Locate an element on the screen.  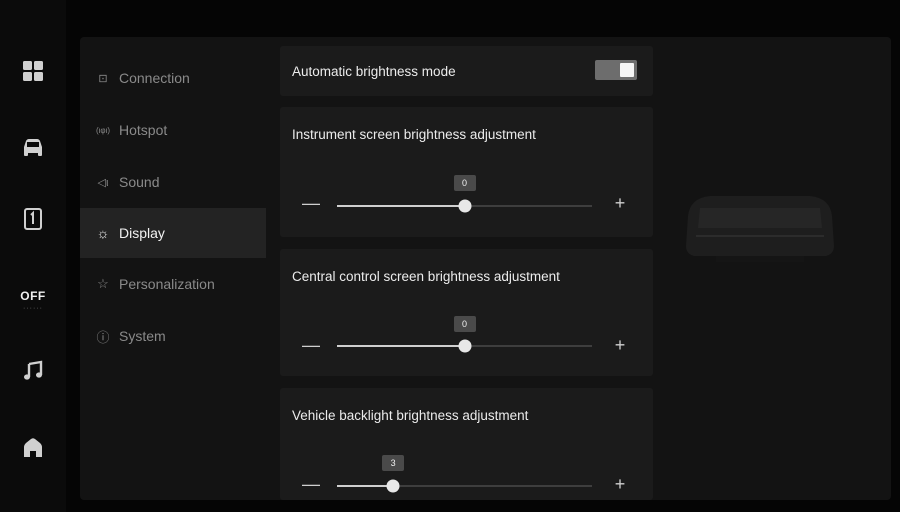
music-note-icon is located at coordinates (33, 373).